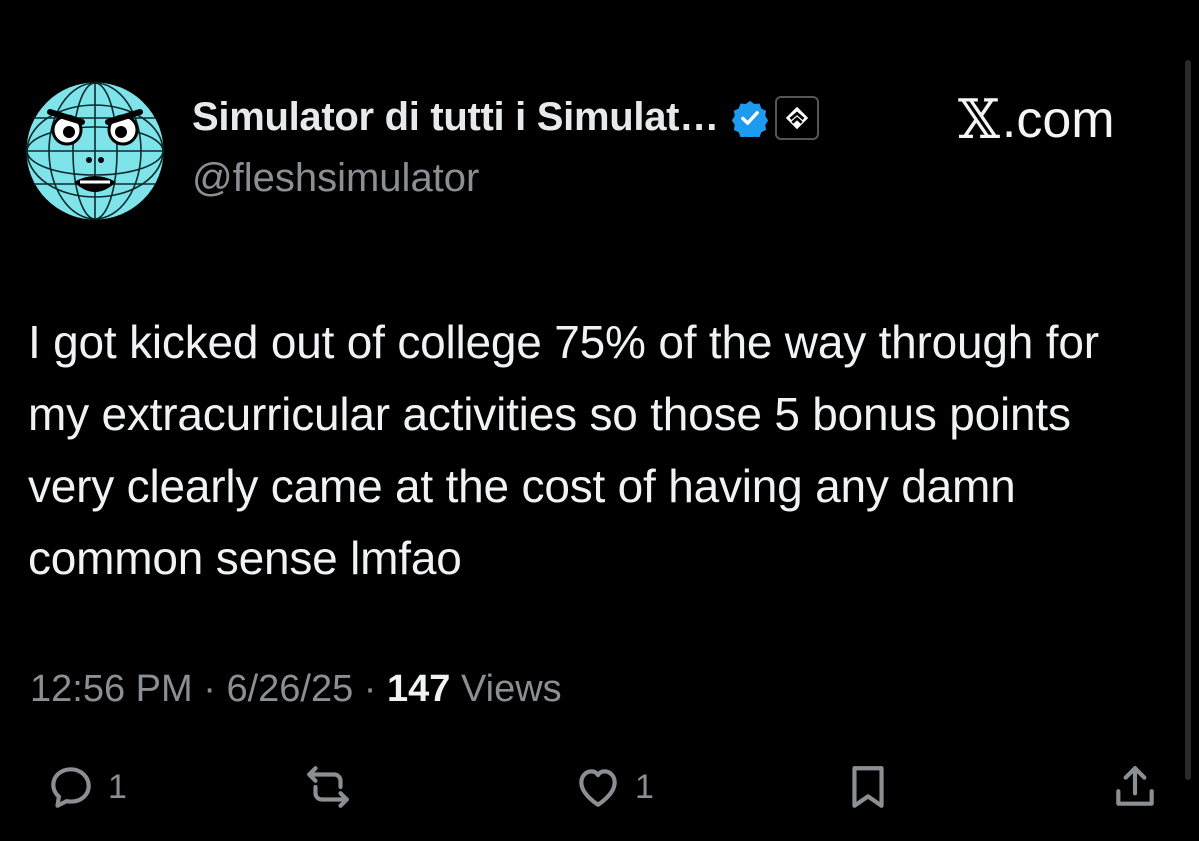 Image resolution: width=1199 pixels, height=841 pixels. I want to click on reply-button: 1, so click(86, 787).